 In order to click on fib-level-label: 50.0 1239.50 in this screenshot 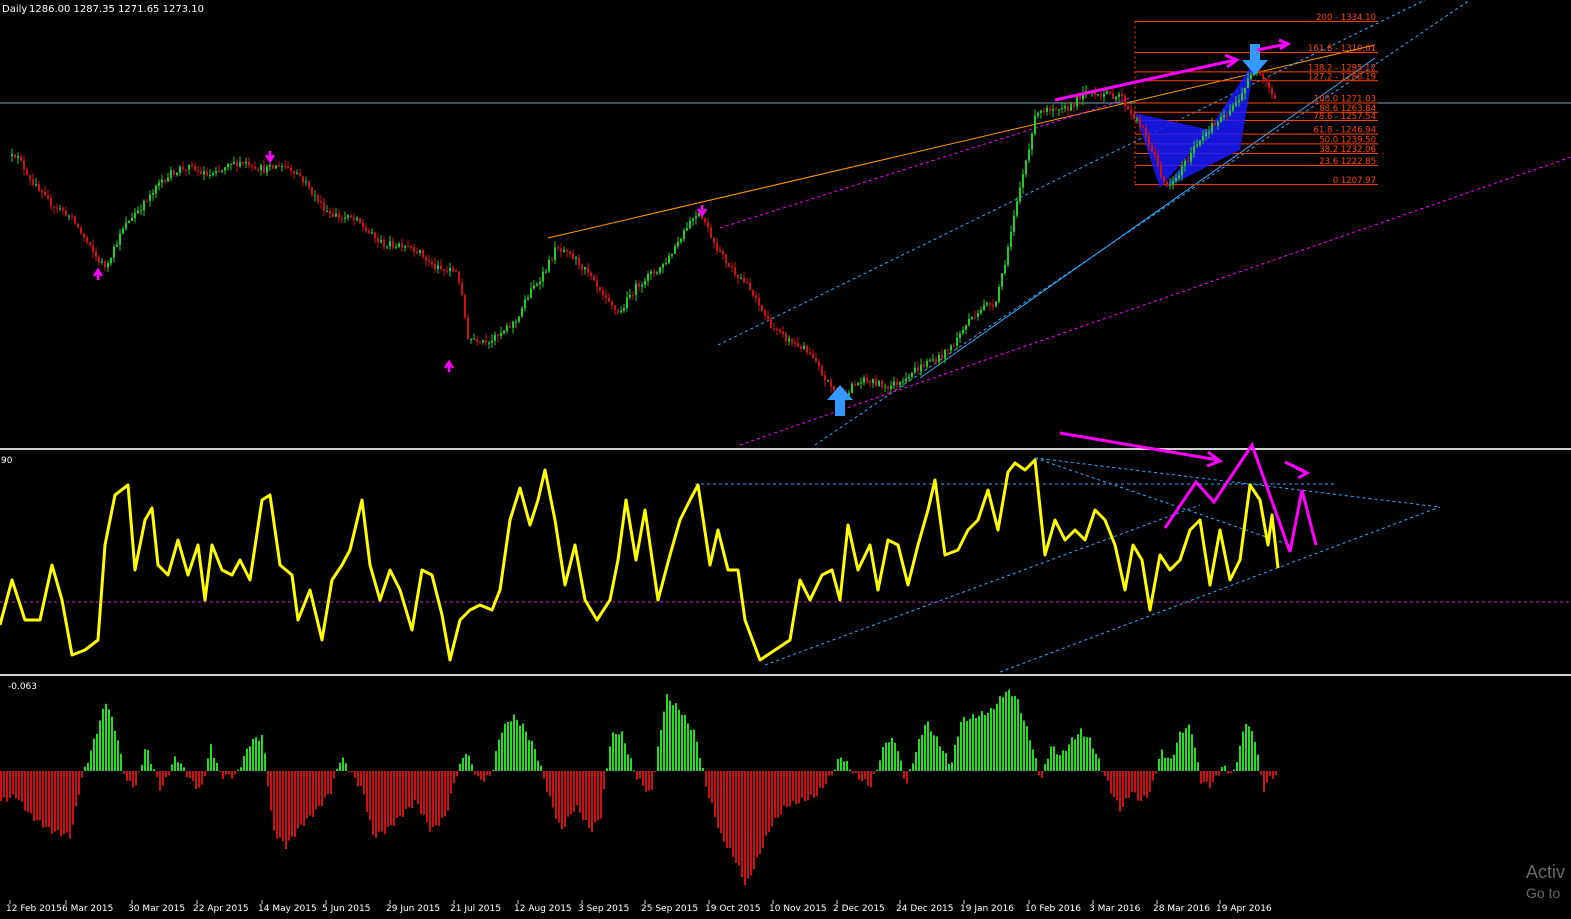, I will do `click(1347, 140)`.